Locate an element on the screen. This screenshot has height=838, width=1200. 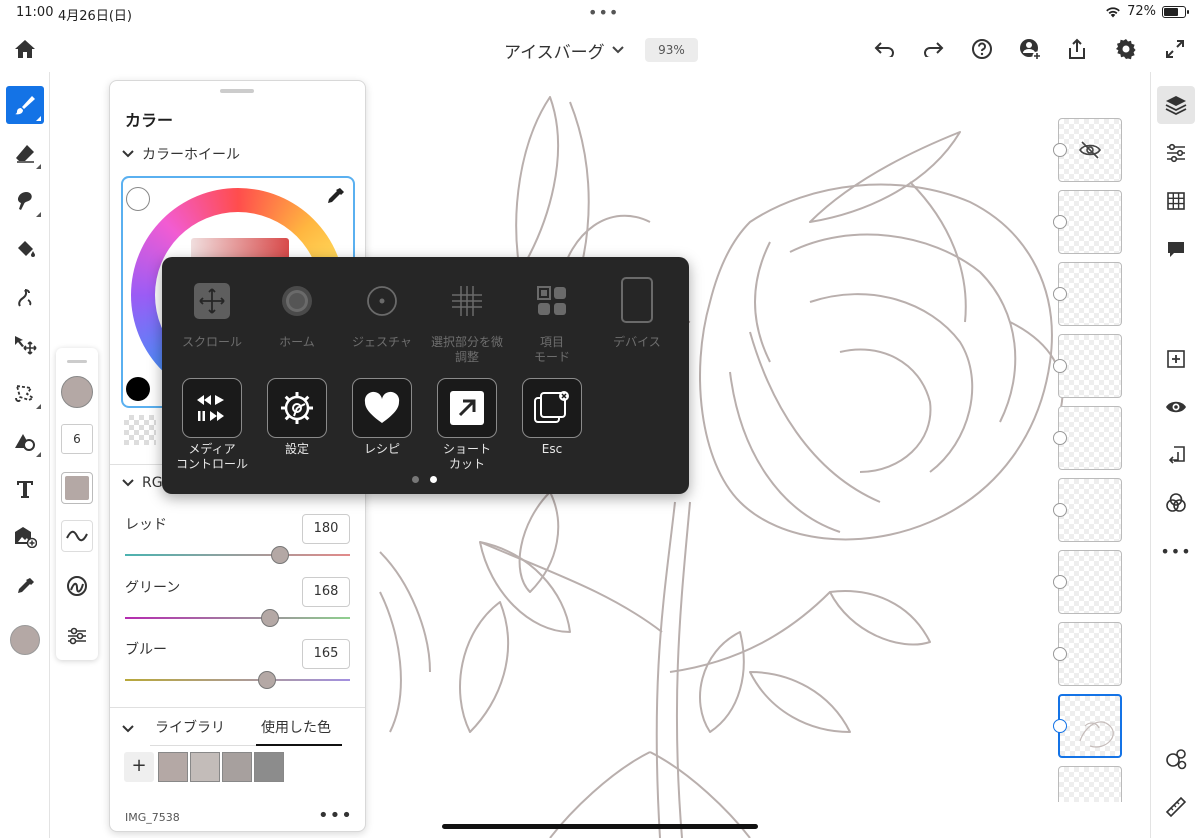
layer-thumbnail-selected is located at coordinates (1090, 726).